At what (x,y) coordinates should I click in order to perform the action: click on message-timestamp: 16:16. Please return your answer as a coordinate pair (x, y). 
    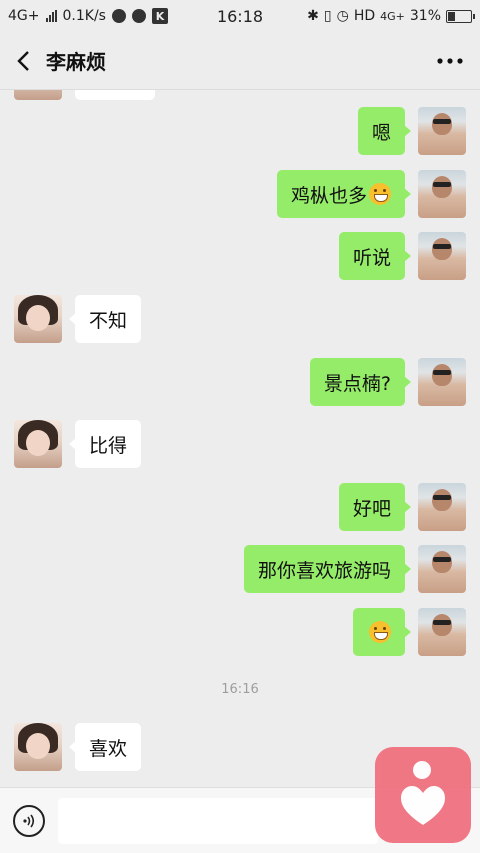
    Looking at the image, I should click on (240, 689).